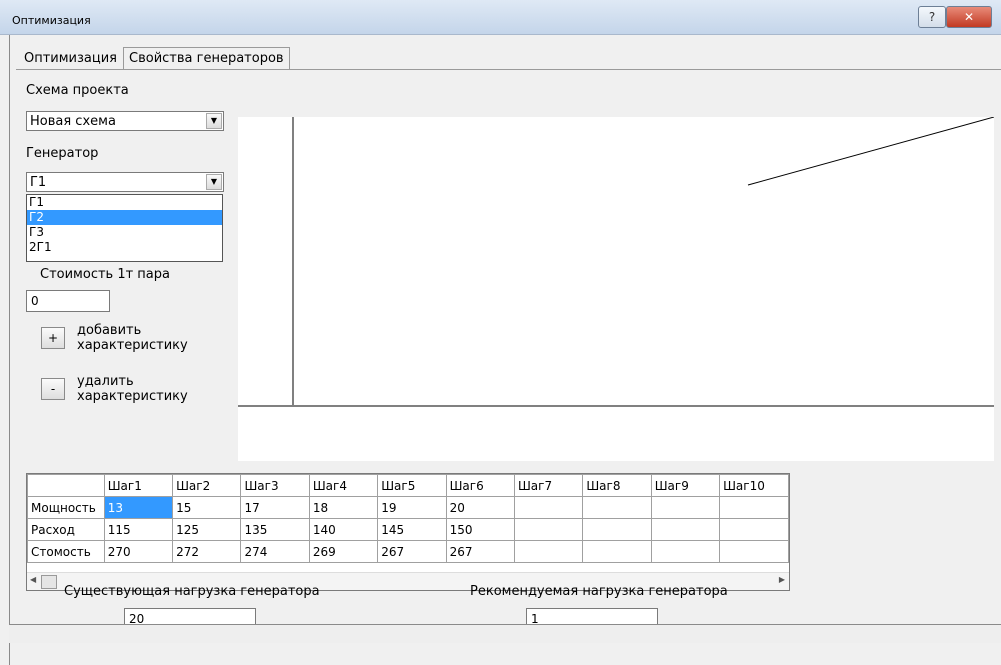  What do you see at coordinates (62, 153) in the screenshot?
I see `generator-label: Генератор` at bounding box center [62, 153].